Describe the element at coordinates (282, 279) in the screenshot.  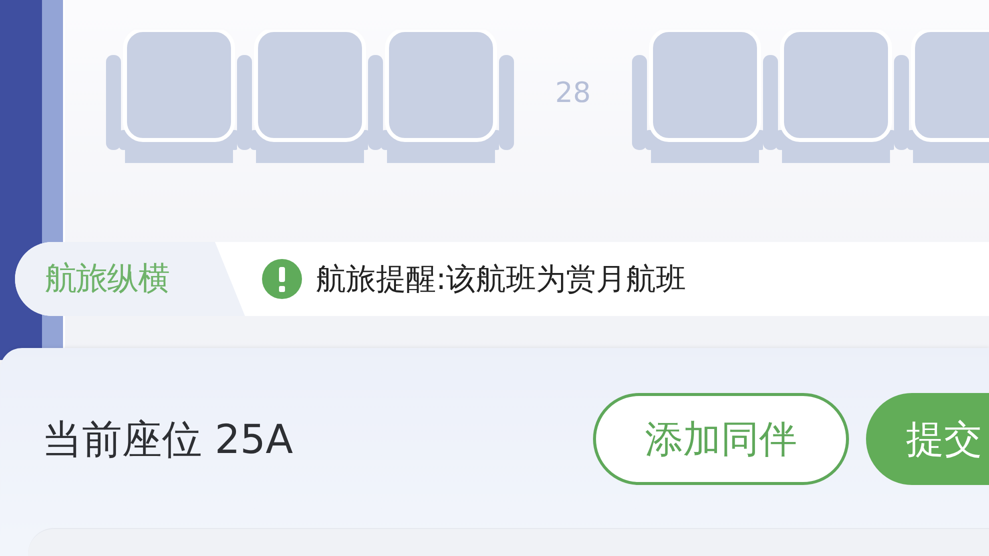
I see `alert-icon` at that location.